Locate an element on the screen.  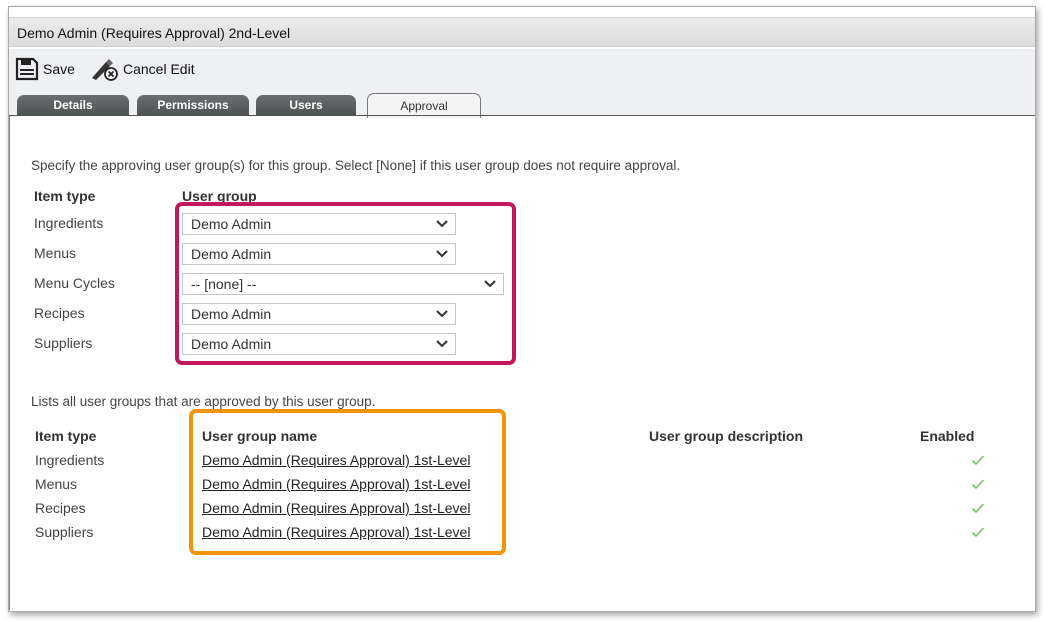
save-icon is located at coordinates (27, 69).